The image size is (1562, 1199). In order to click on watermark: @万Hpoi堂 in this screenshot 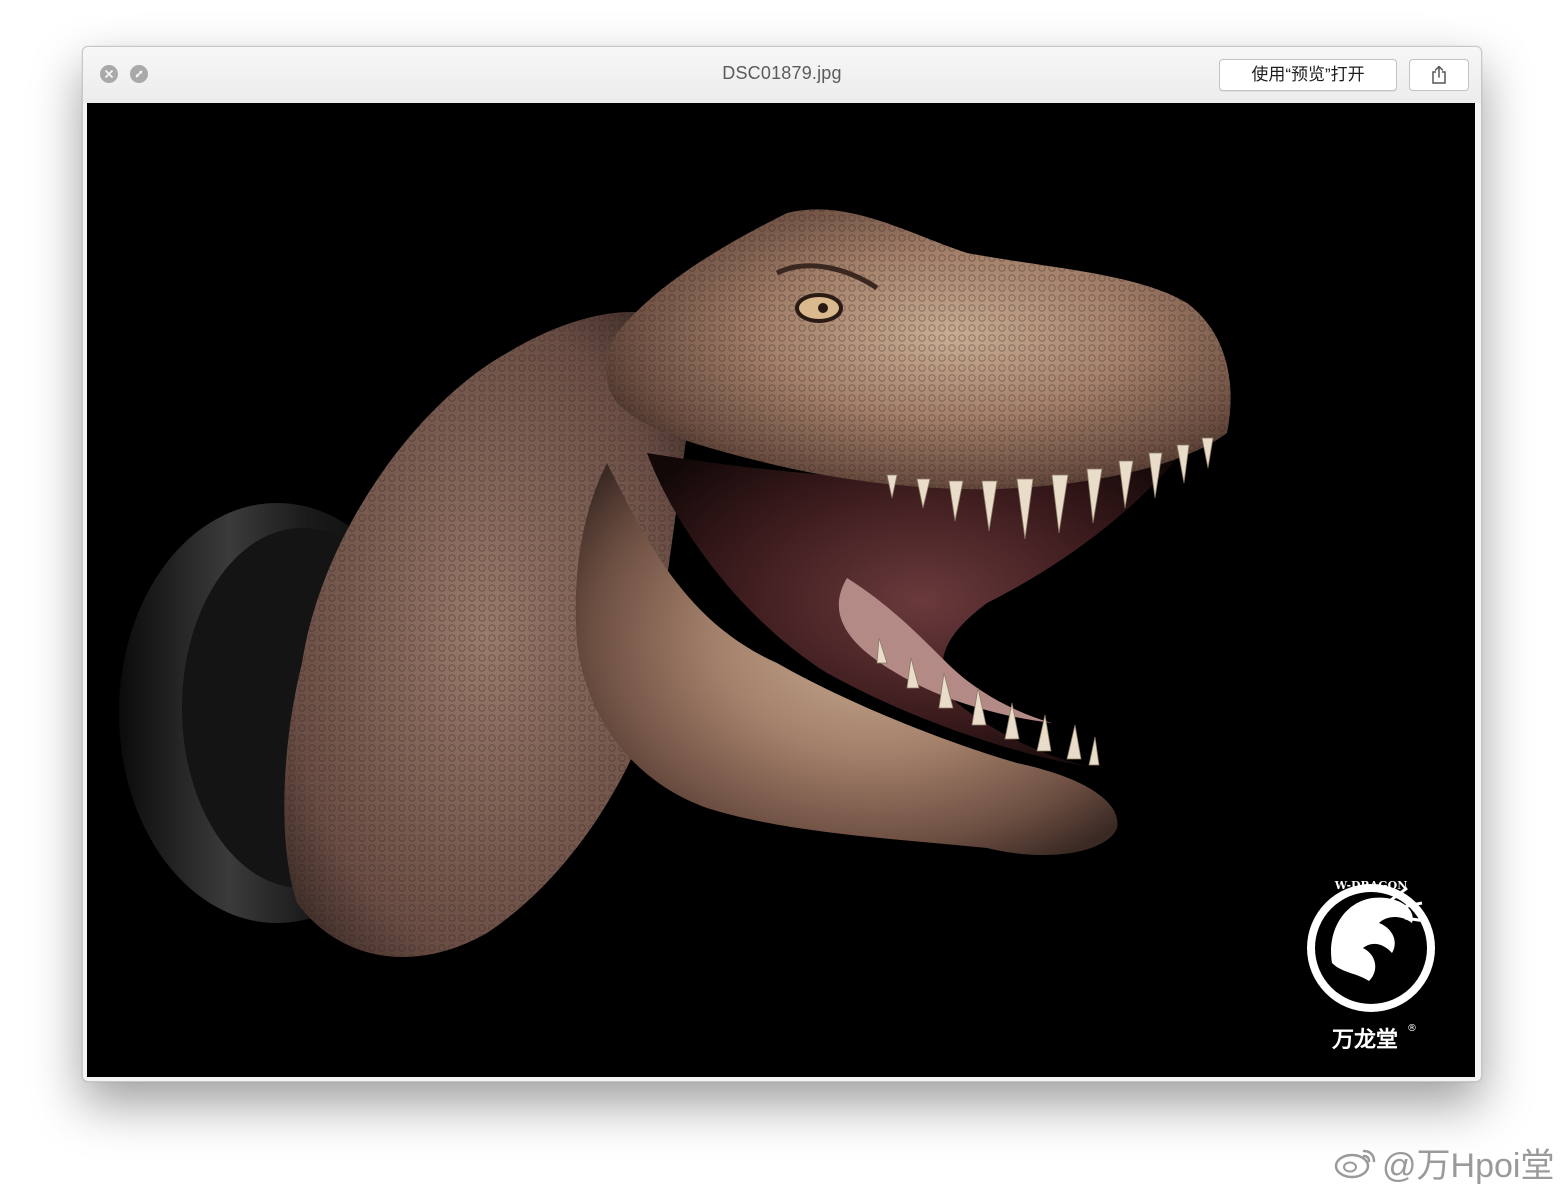, I will do `click(1444, 1163)`.